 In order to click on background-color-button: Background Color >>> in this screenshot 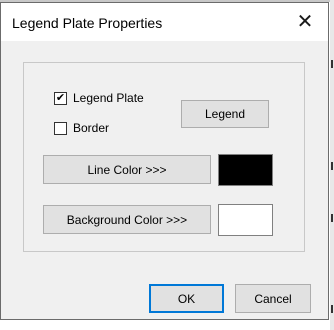, I will do `click(127, 219)`.